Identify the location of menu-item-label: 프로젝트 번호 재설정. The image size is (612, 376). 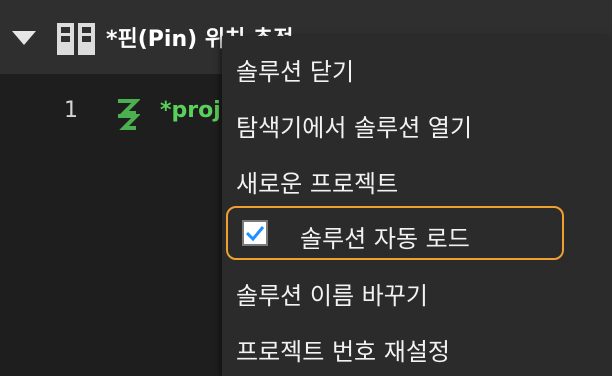
(343, 352).